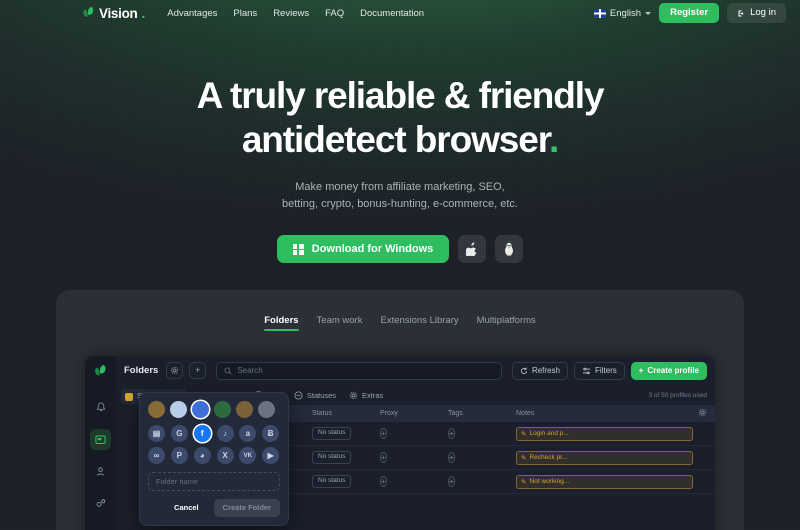  Describe the element at coordinates (756, 13) in the screenshot. I see `login-button: Log in` at that location.